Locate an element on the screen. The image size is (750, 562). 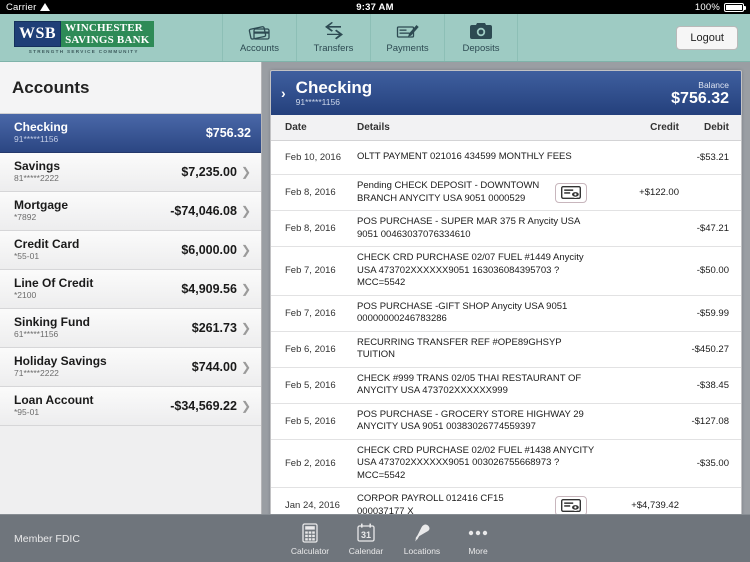
nav-tab-deposits: Deposits is located at coordinates (481, 37).